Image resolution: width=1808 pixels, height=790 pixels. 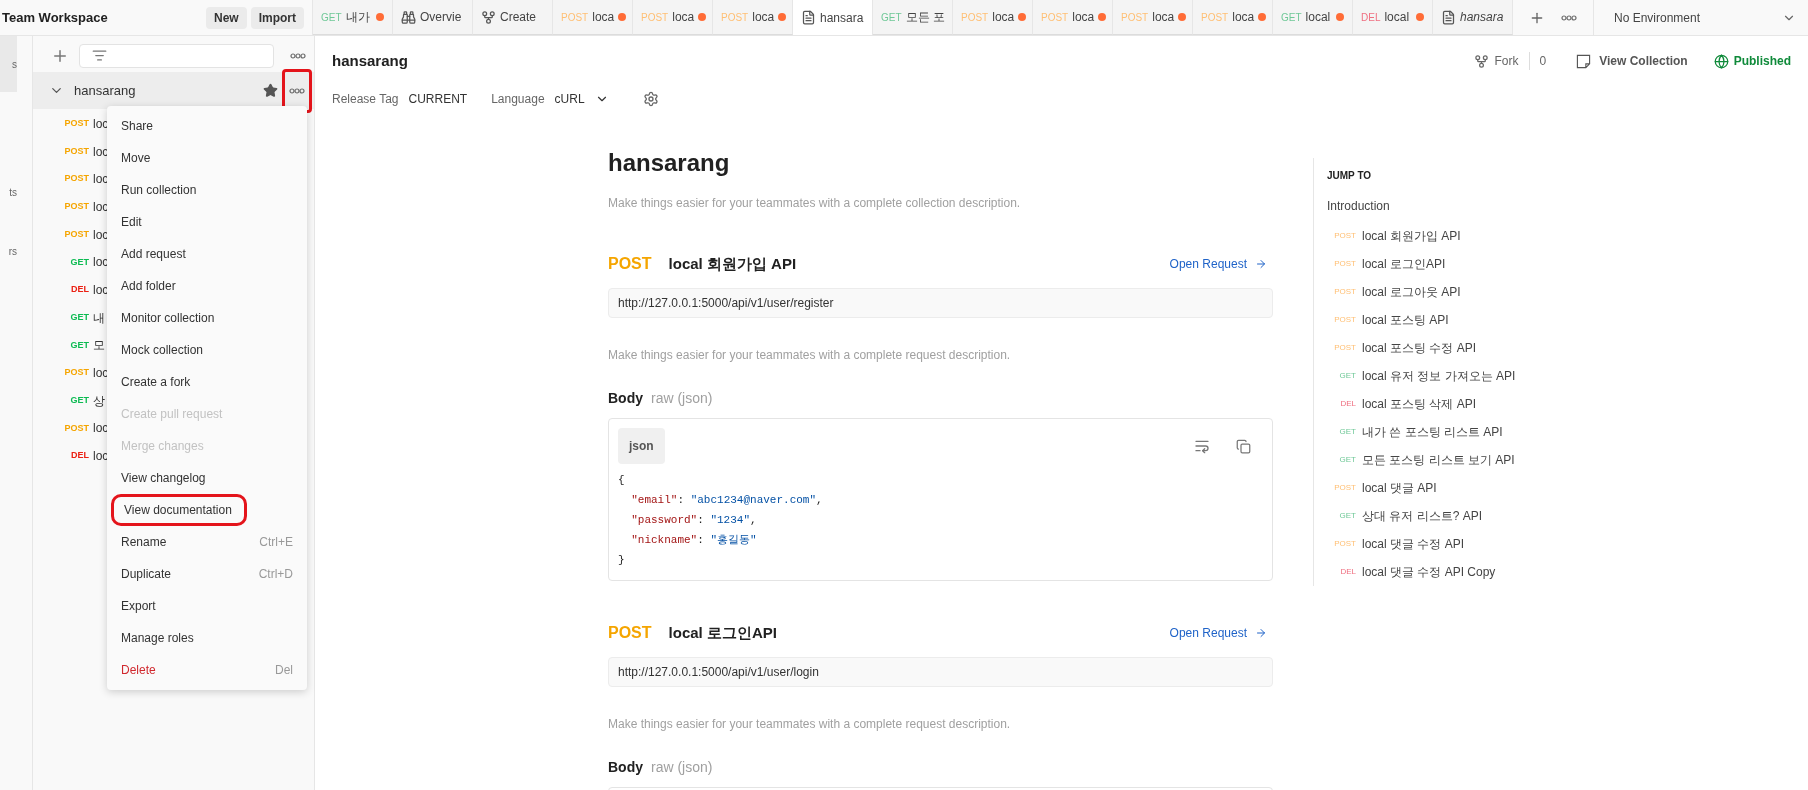 What do you see at coordinates (1470, 236) in the screenshot?
I see `jump-link: POST local 회원가입 API` at bounding box center [1470, 236].